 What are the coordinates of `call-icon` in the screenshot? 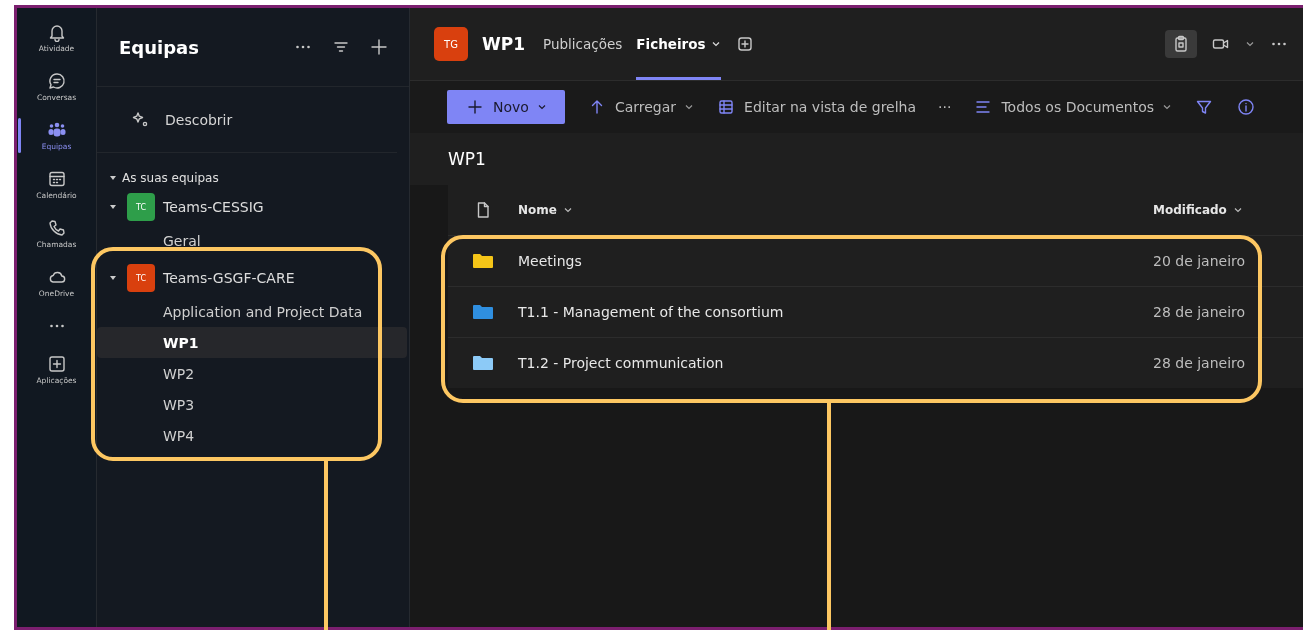 It's located at (56, 228).